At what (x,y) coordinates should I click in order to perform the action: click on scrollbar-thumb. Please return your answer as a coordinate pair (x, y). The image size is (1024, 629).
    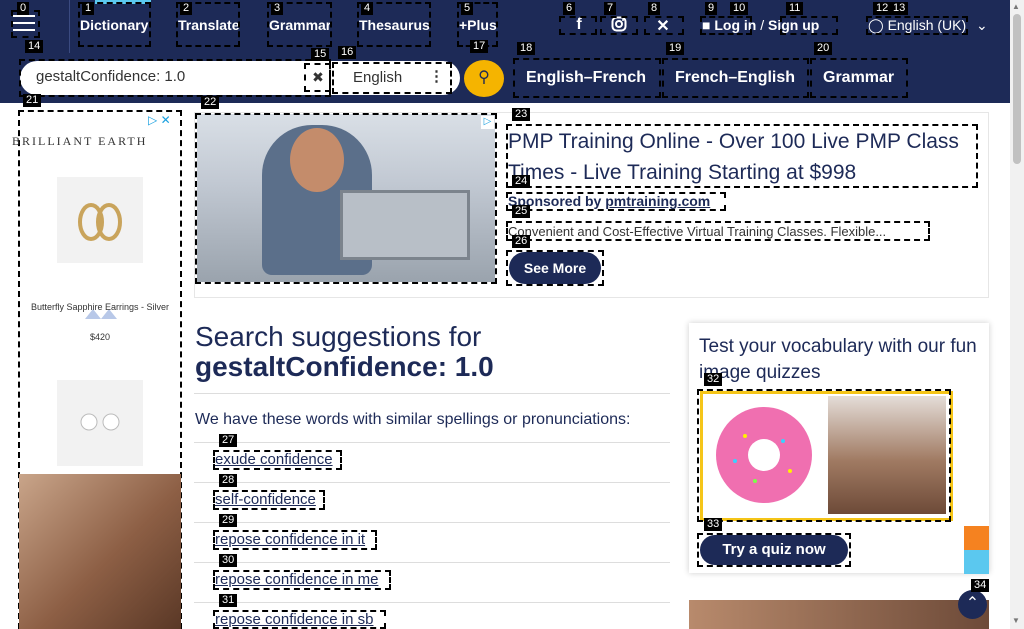
    Looking at the image, I should click on (1017, 89).